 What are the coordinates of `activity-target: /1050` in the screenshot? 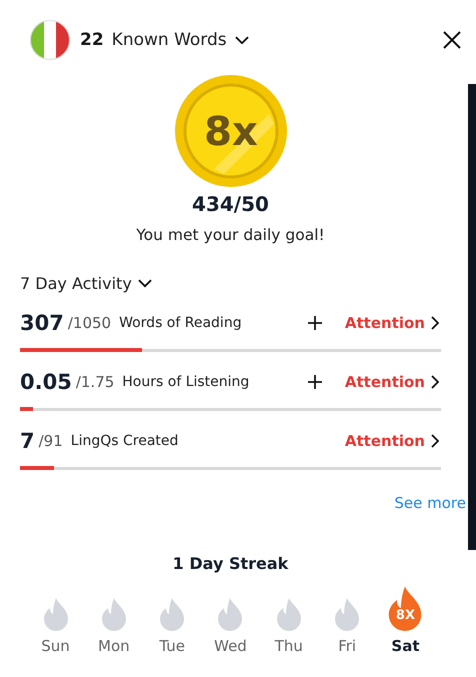 It's located at (90, 323).